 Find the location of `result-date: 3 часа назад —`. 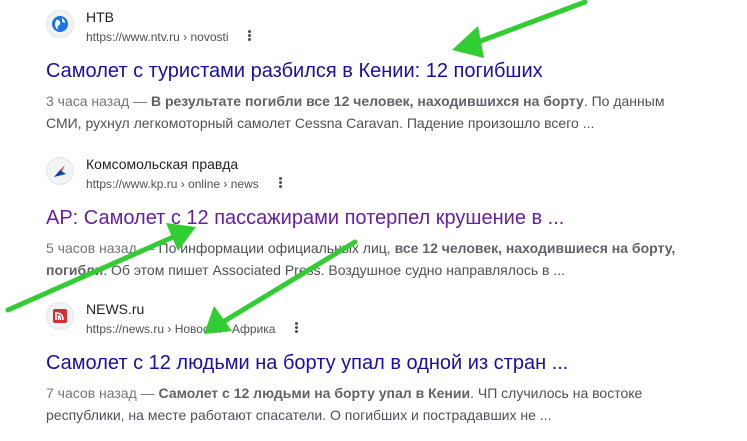

result-date: 3 часа назад — is located at coordinates (98, 101).